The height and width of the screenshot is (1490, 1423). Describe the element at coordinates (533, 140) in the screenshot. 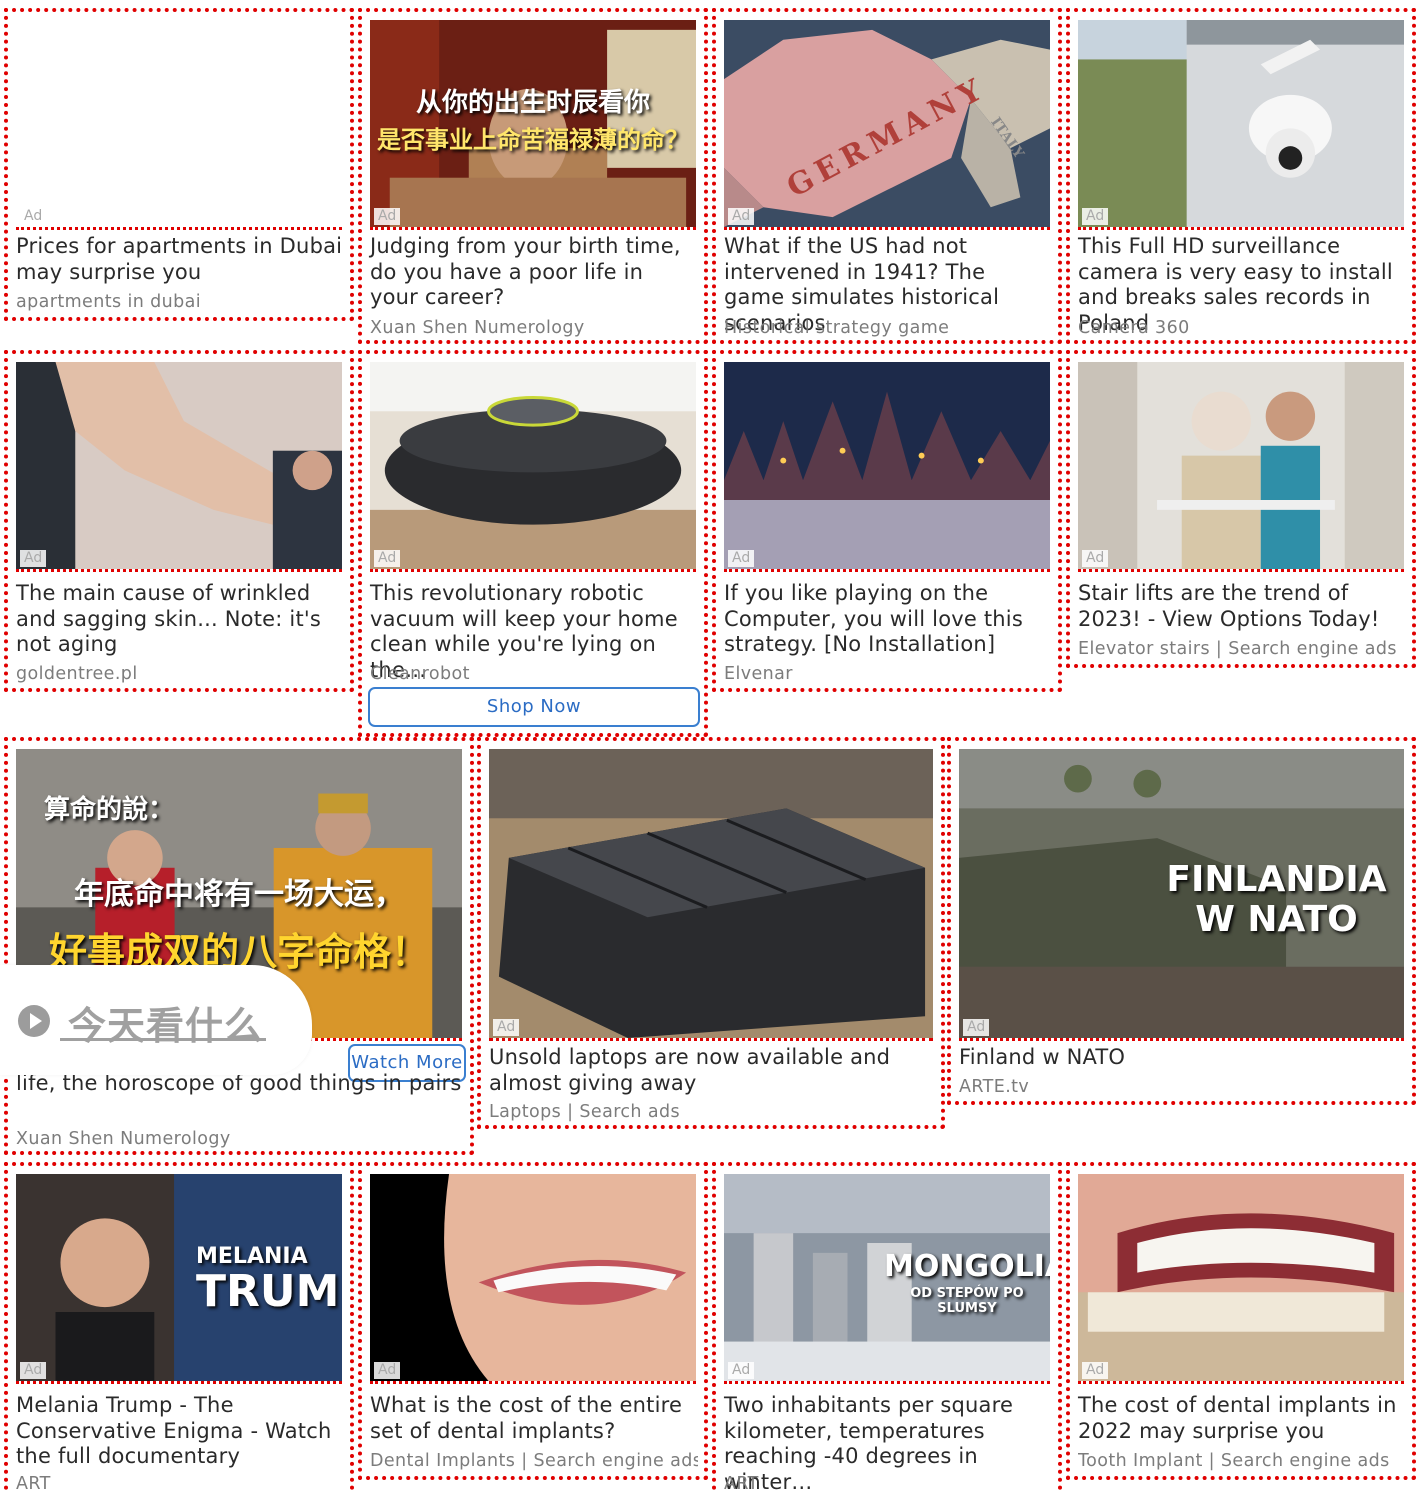

I see `ad-image-caption: 是否事业上命苦福禄薄的命？` at that location.